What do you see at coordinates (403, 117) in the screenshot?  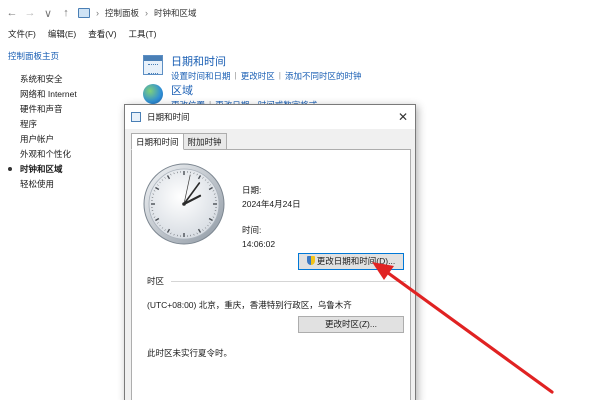 I see `close-icon: ✕` at bounding box center [403, 117].